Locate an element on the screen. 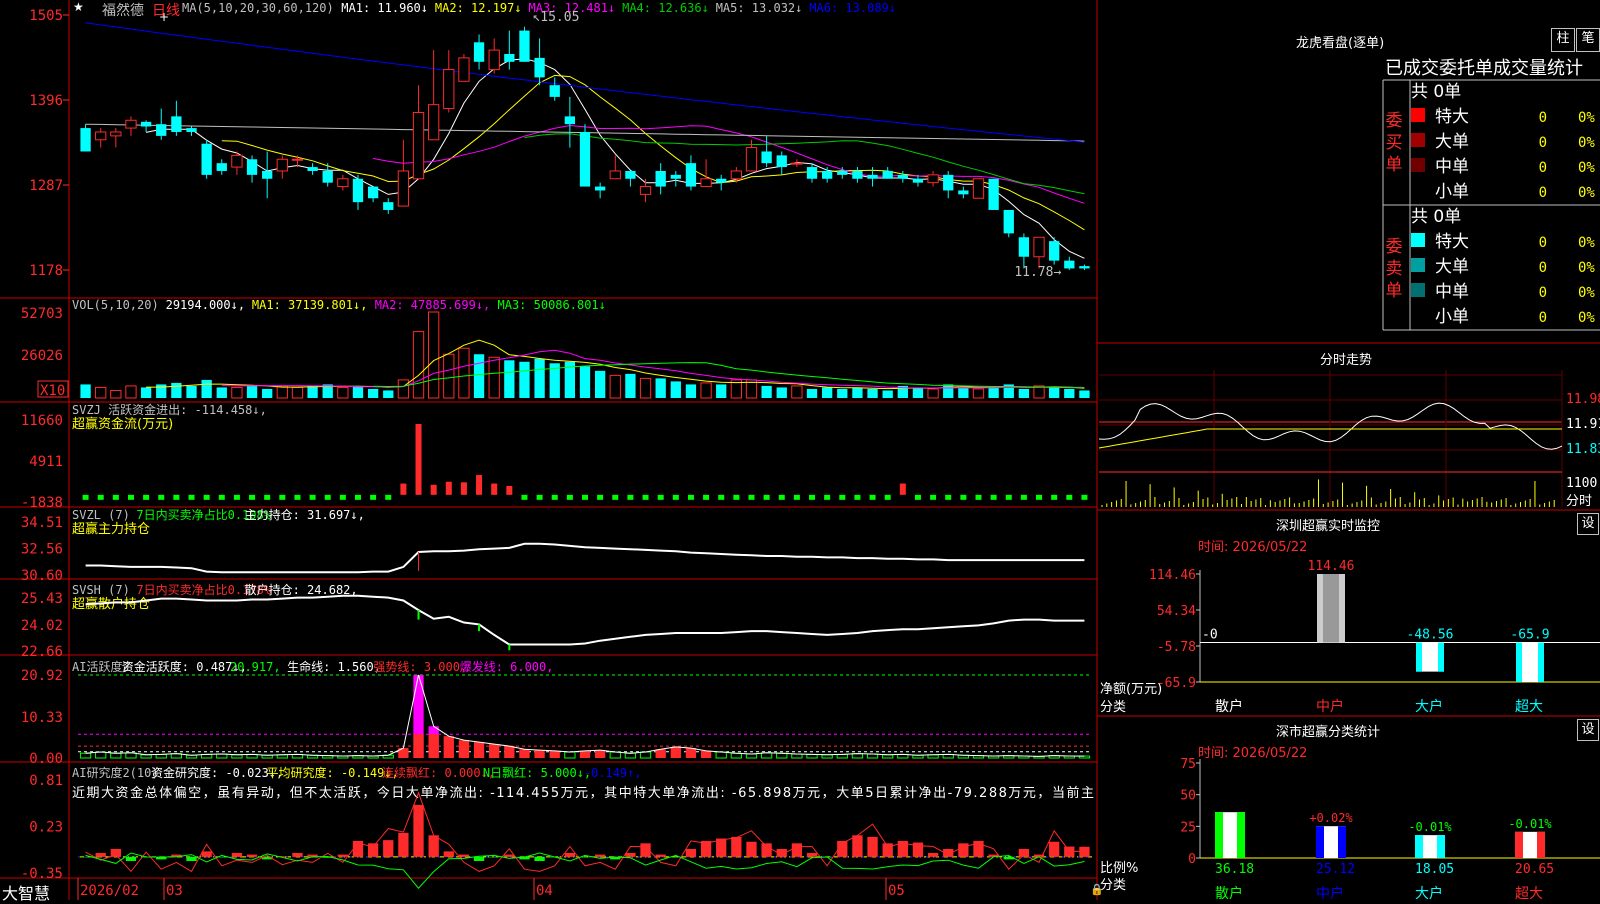 This screenshot has height=904, width=1600. activity-bar-low is located at coordinates (433, 752).